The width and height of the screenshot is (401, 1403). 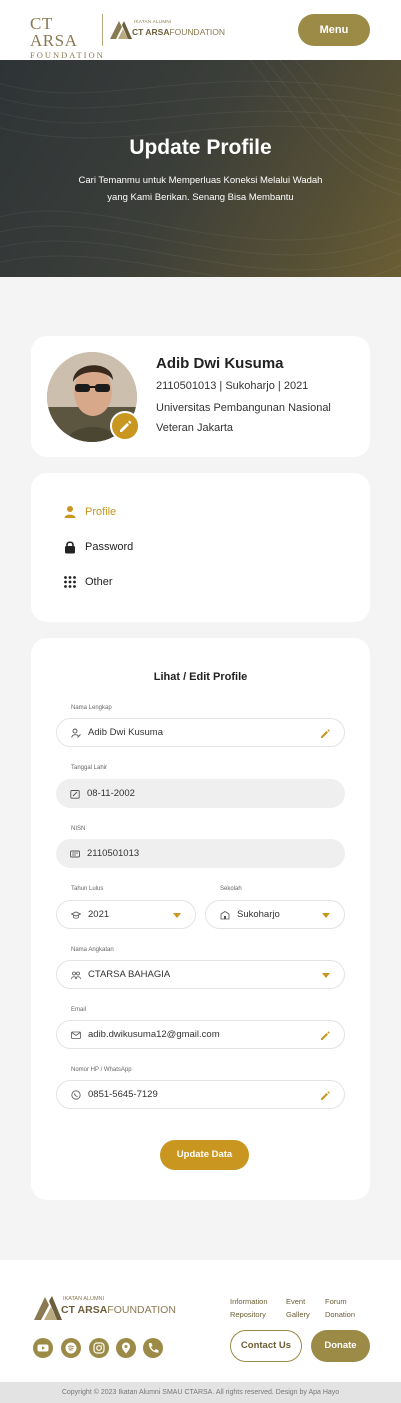 What do you see at coordinates (75, 853) in the screenshot?
I see `id-card-icon` at bounding box center [75, 853].